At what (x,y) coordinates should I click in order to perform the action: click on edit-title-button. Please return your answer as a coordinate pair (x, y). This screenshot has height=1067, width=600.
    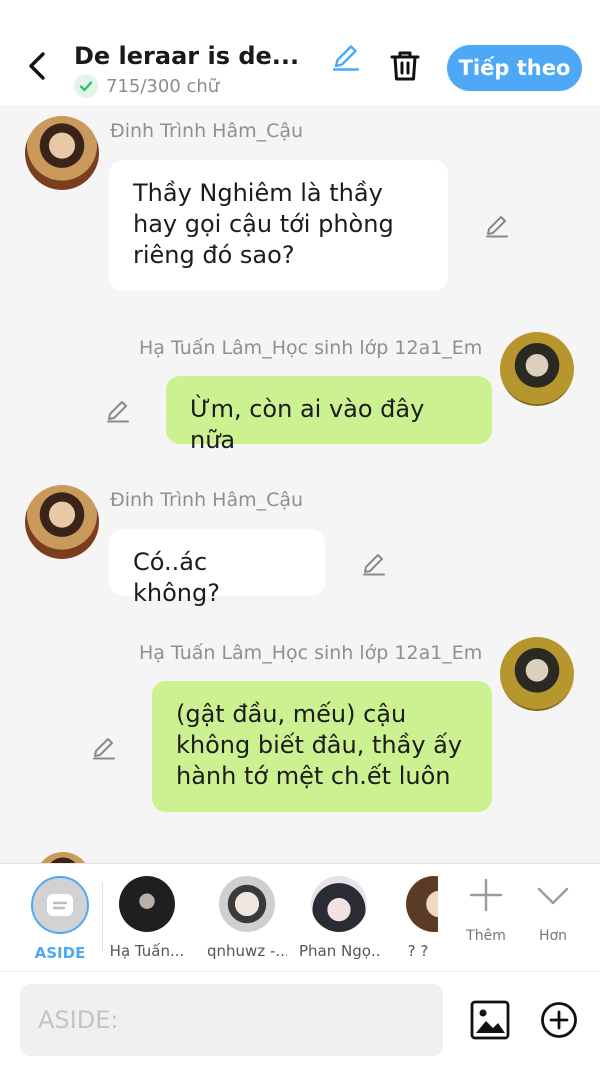
    Looking at the image, I should click on (346, 56).